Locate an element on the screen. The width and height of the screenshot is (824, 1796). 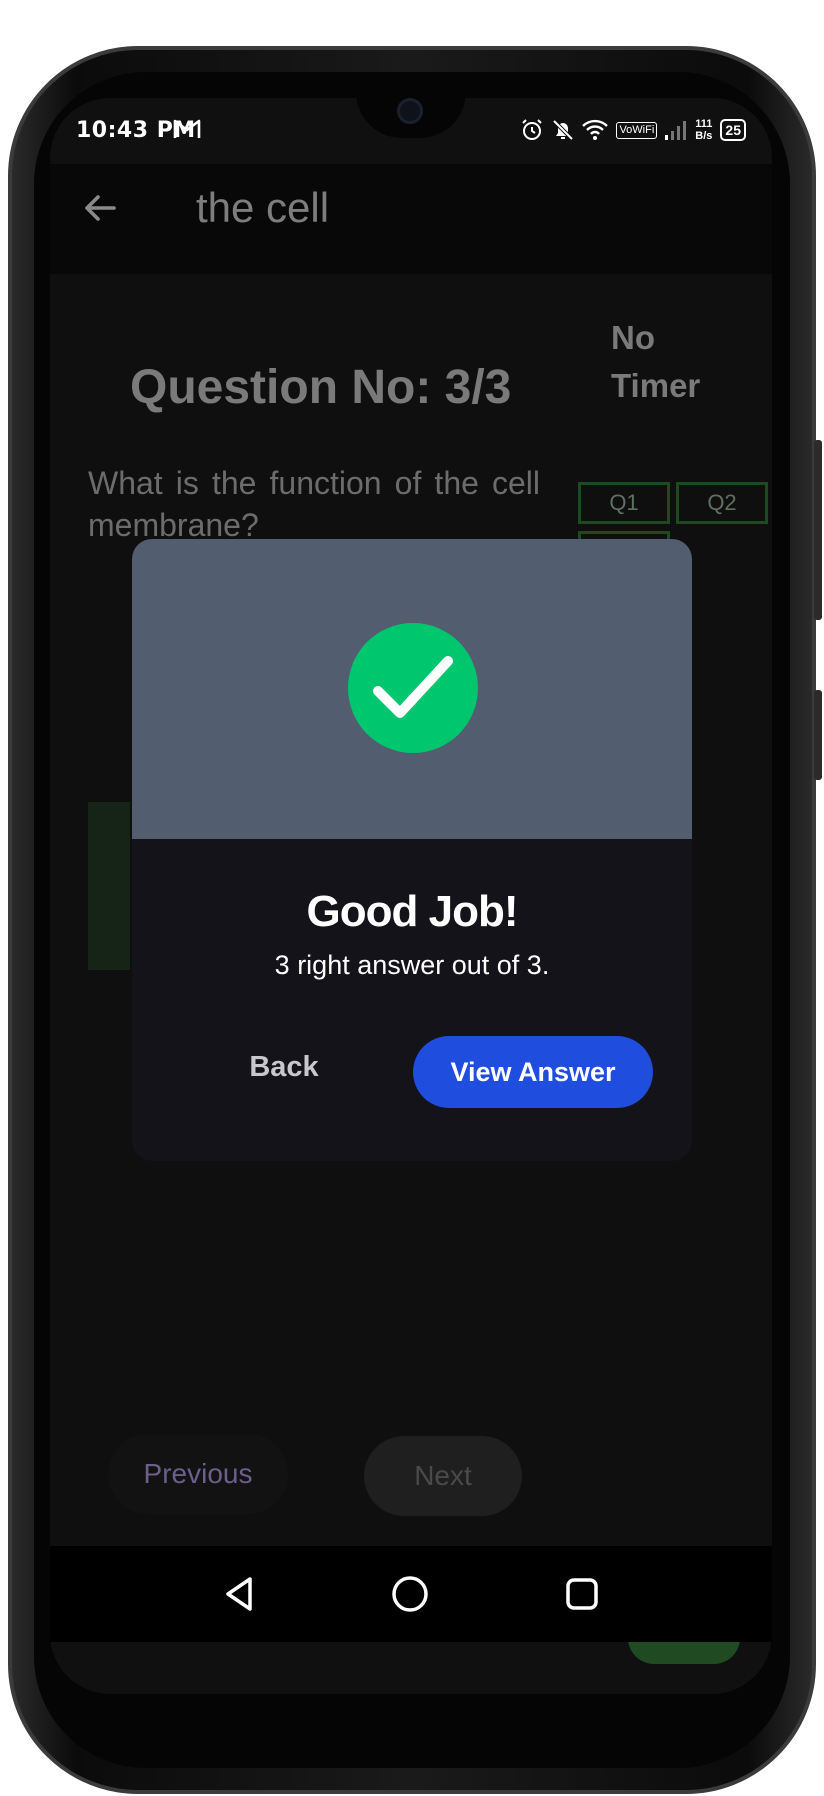
camera-notch is located at coordinates (411, 118).